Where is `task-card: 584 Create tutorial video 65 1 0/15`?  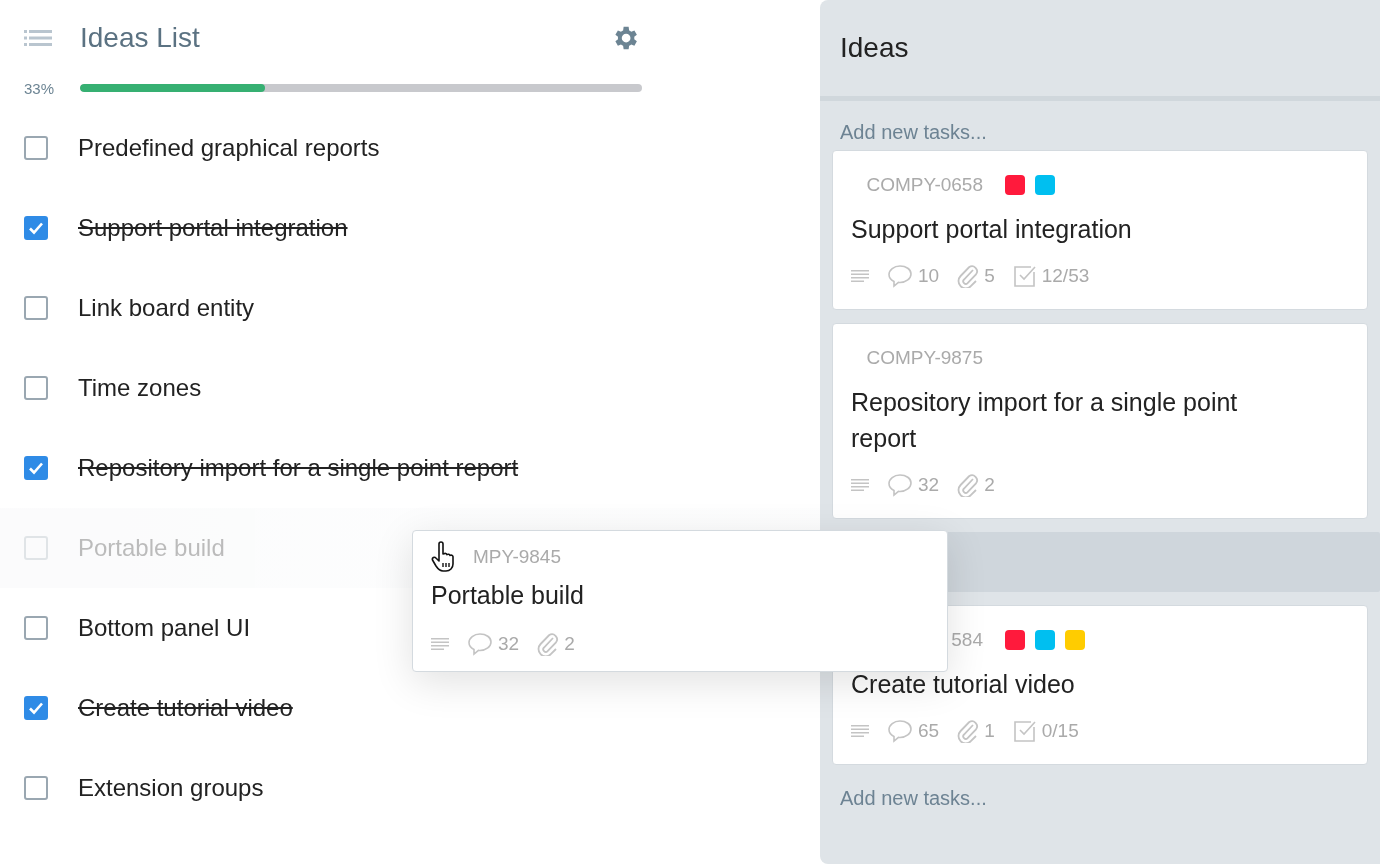
task-card: 584 Create tutorial video 65 1 0/15 is located at coordinates (1100, 685).